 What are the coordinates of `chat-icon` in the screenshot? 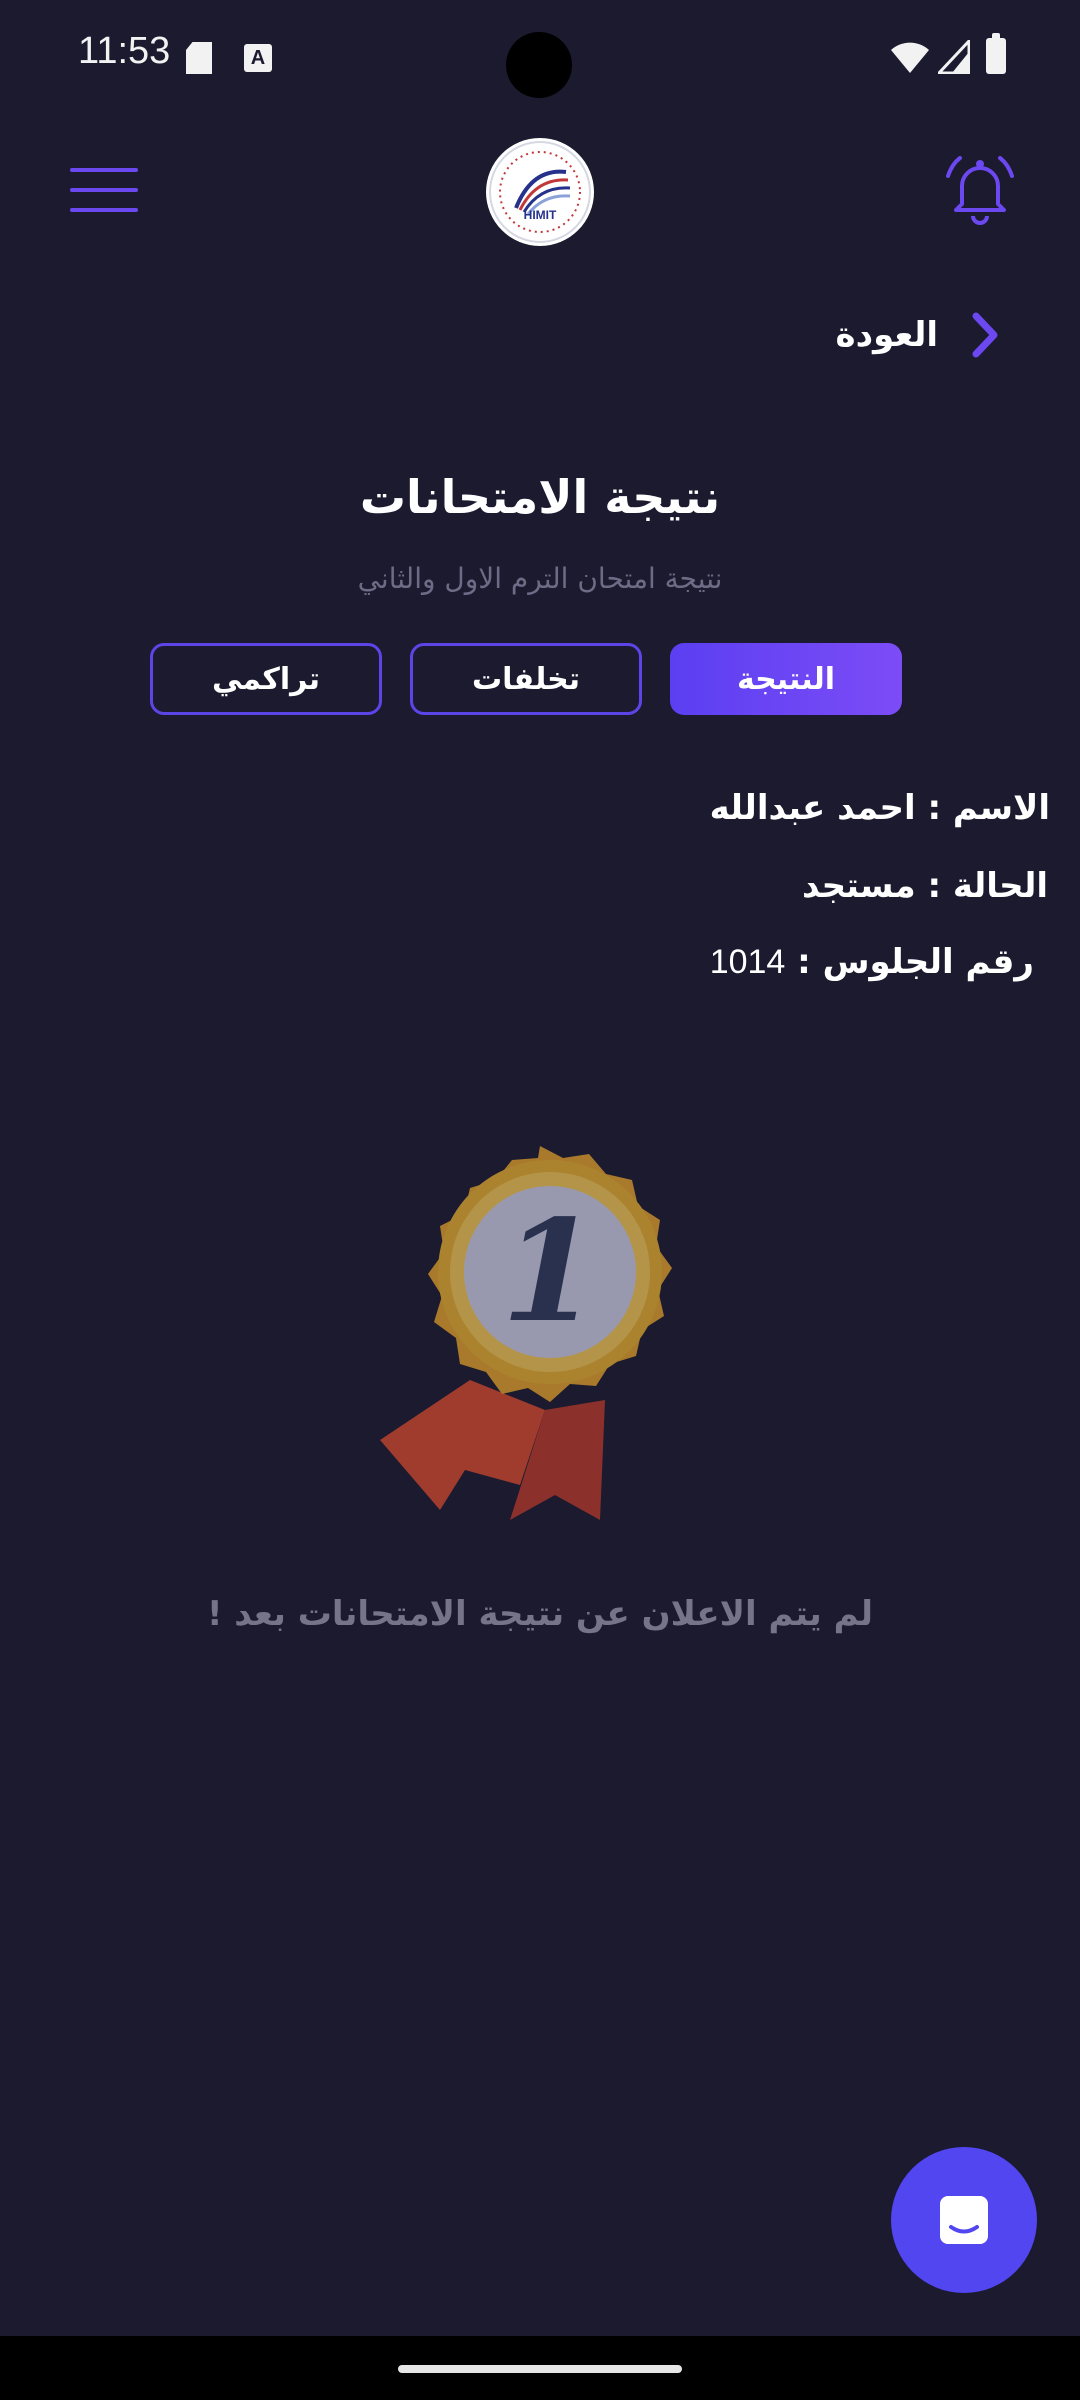 It's located at (964, 2220).